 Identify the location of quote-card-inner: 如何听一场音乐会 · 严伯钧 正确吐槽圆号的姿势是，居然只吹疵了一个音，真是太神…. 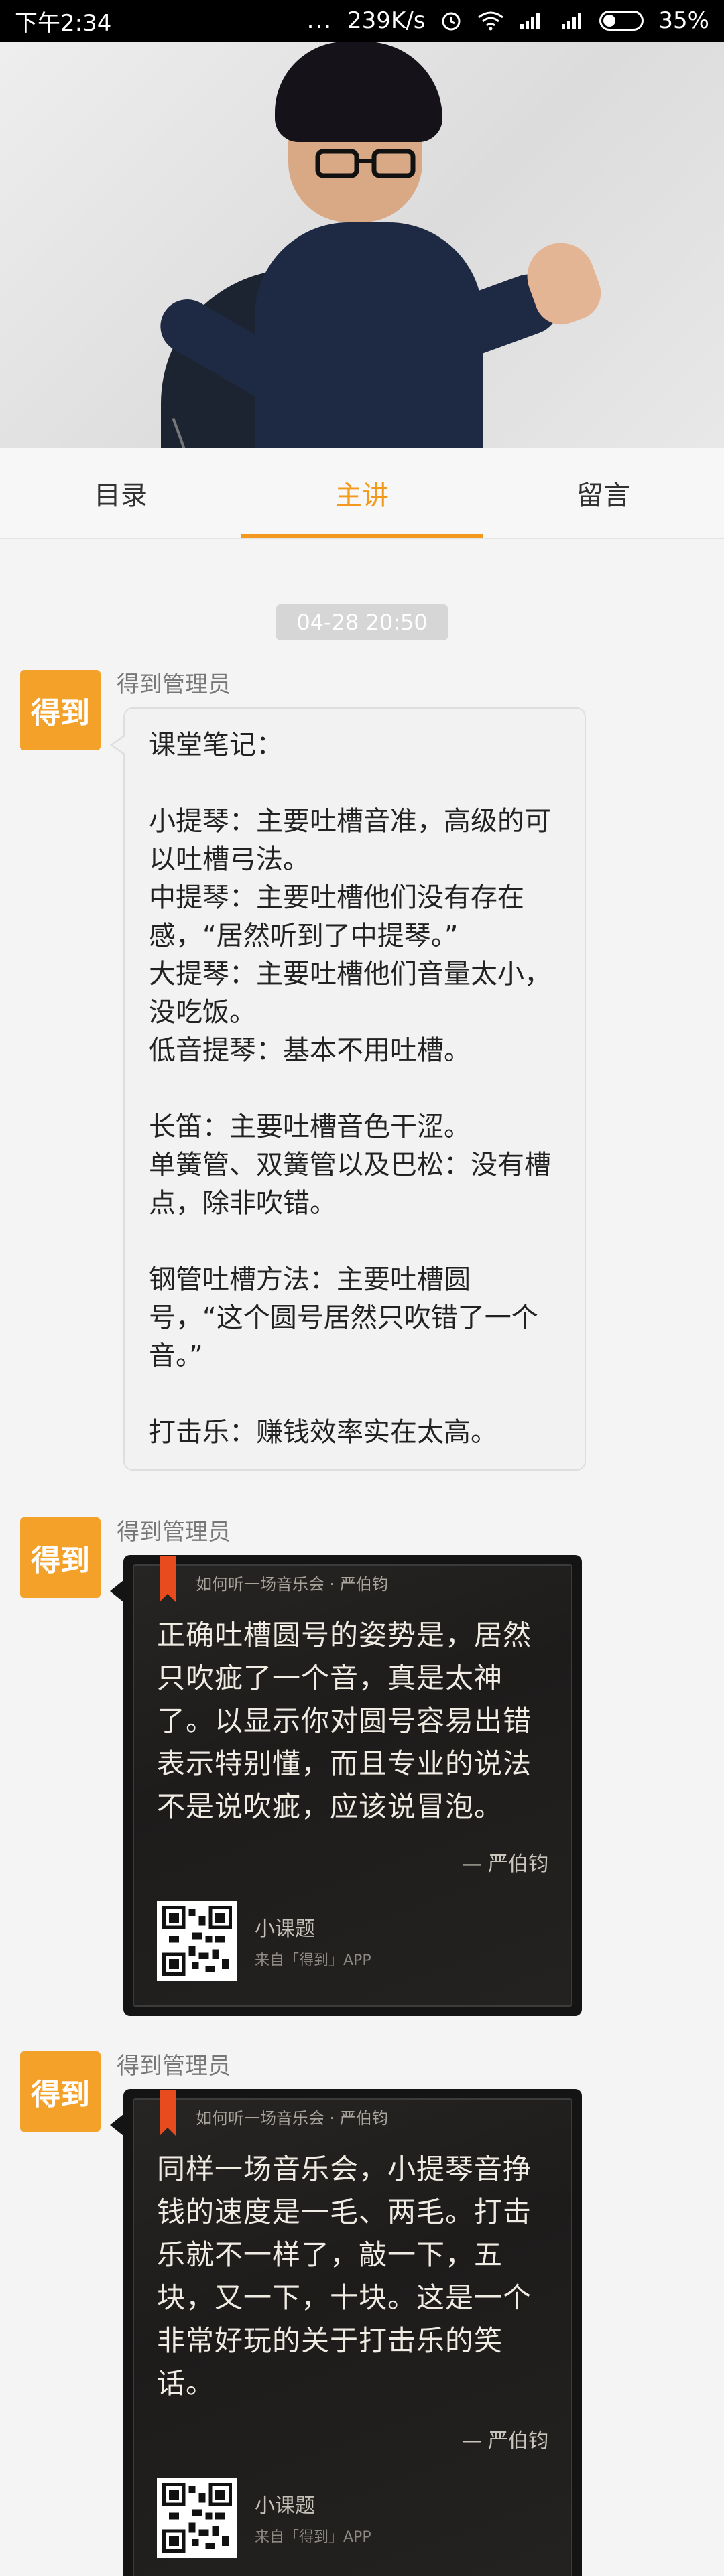
(352, 1781).